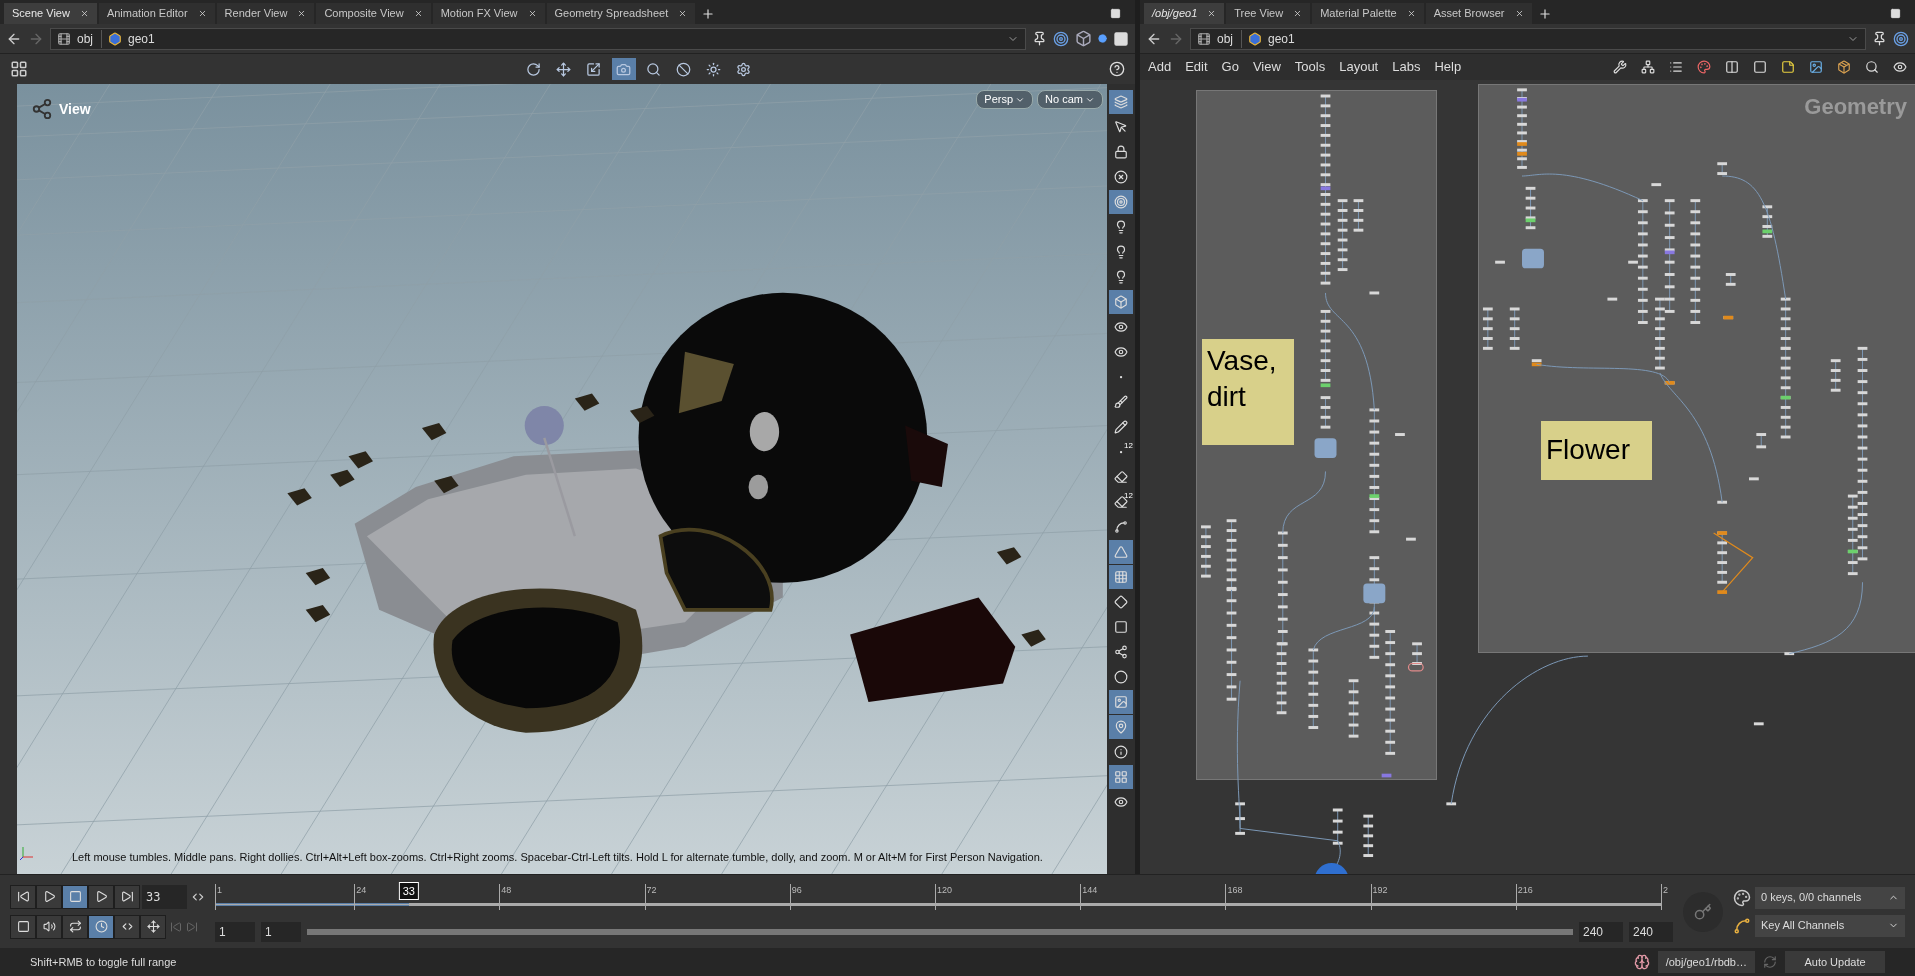  I want to click on end-range-field: 240, so click(1601, 931).